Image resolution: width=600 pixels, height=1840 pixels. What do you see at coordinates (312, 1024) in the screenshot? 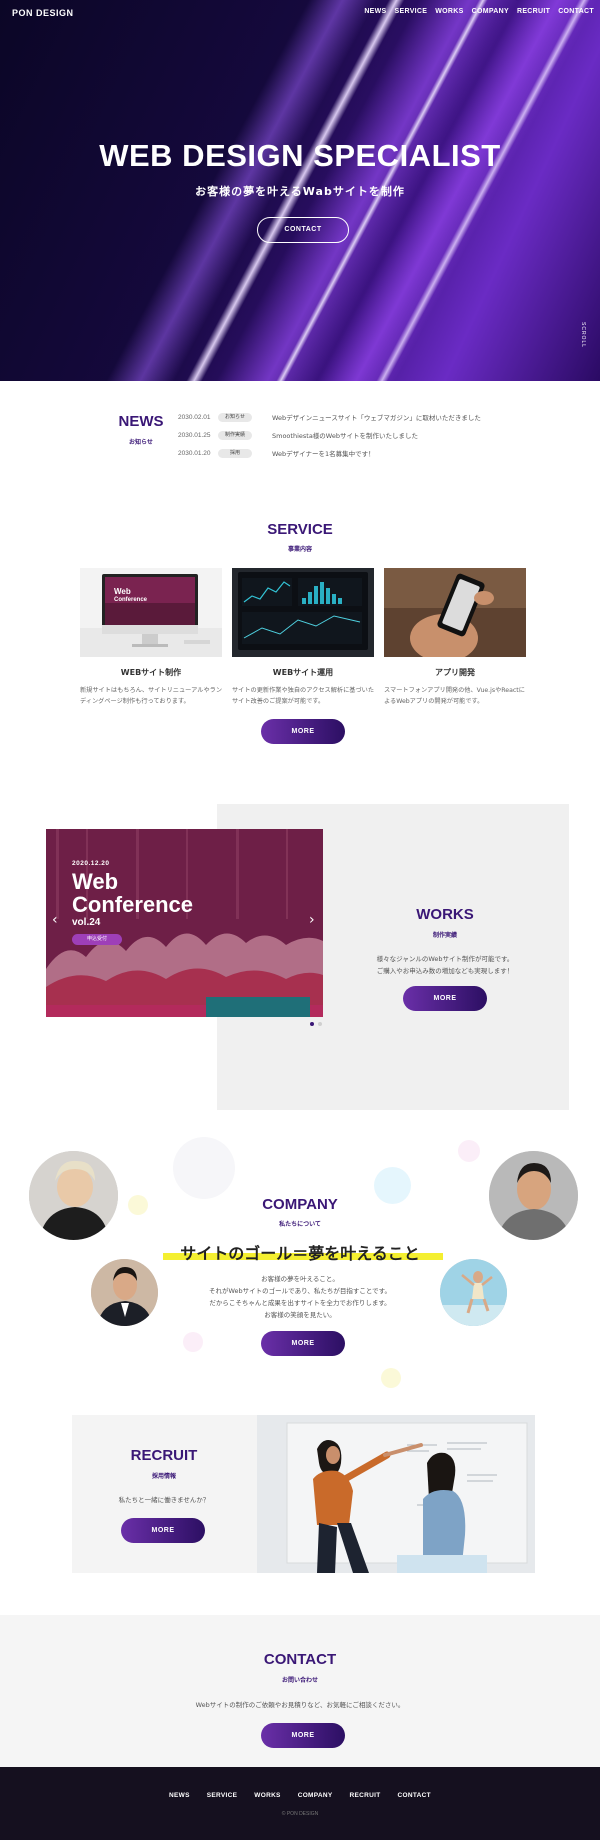
I see `slider-dot-active` at bounding box center [312, 1024].